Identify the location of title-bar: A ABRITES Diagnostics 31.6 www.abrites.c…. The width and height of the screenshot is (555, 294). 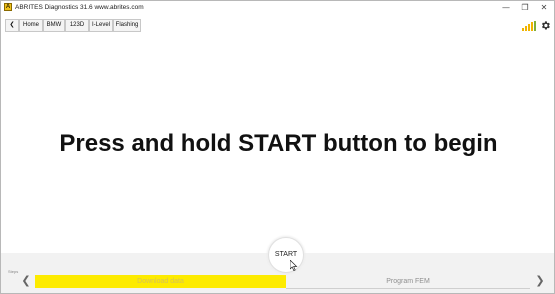
(277, 7).